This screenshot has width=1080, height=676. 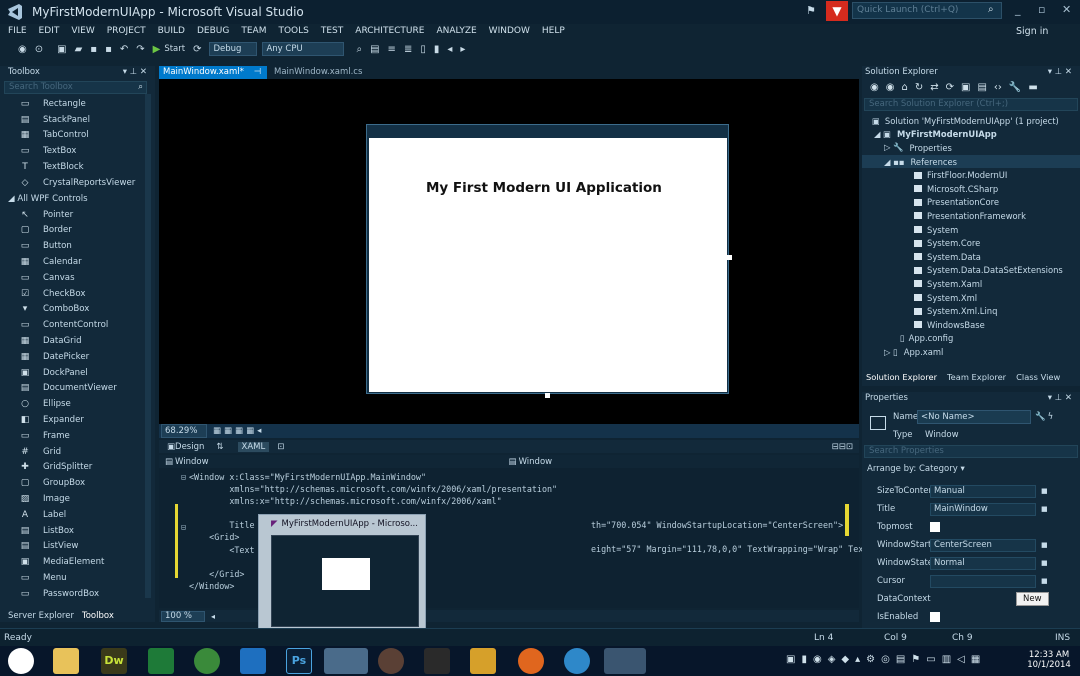 What do you see at coordinates (437, 661) in the screenshot?
I see `game-icon` at bounding box center [437, 661].